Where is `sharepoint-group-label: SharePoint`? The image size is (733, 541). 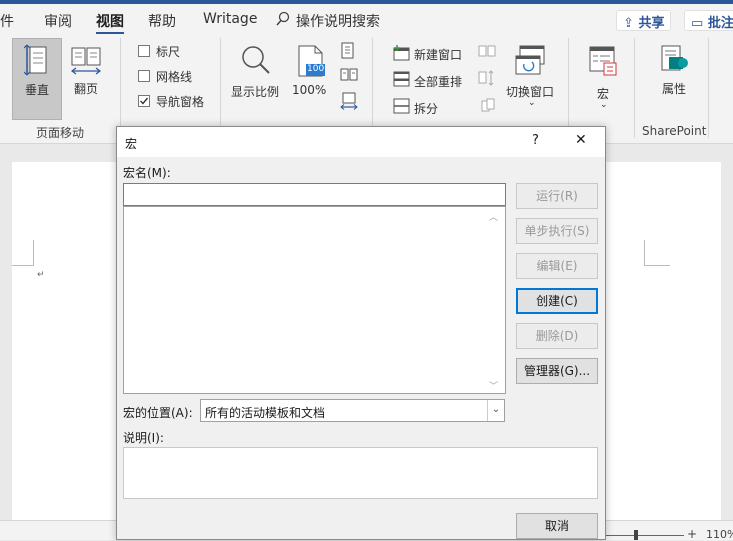 sharepoint-group-label: SharePoint is located at coordinates (674, 131).